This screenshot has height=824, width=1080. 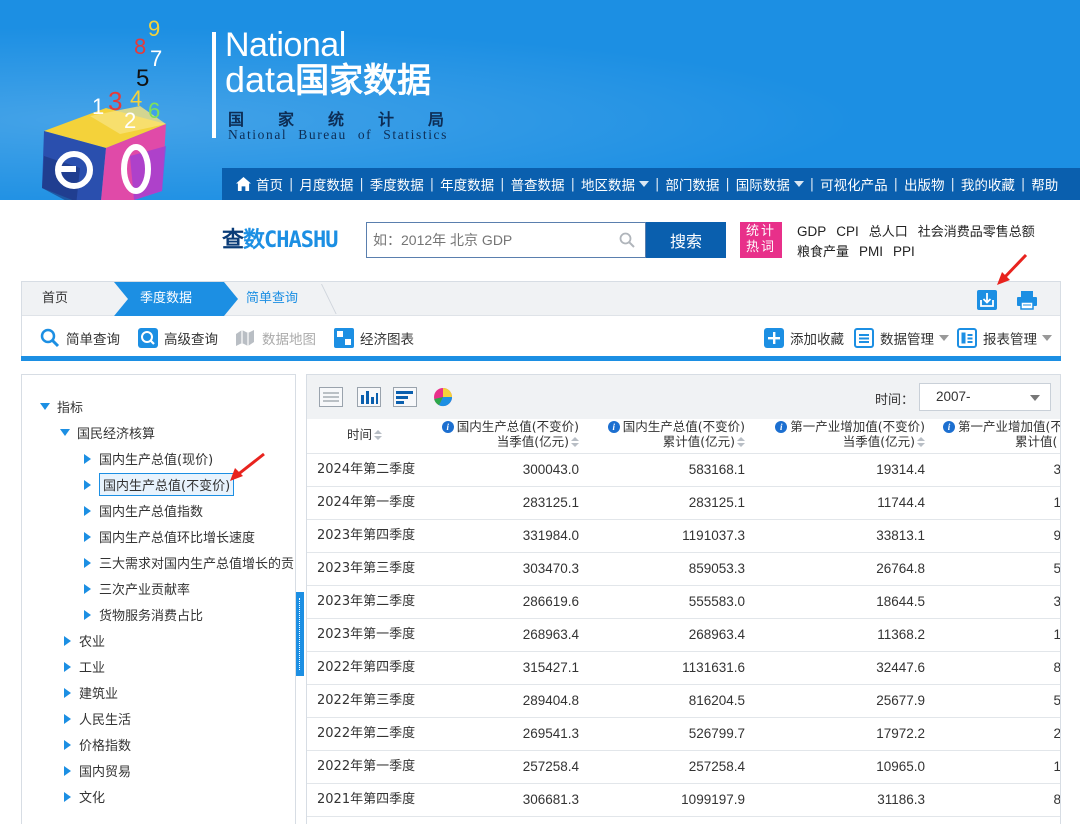 What do you see at coordinates (683, 568) in the screenshot?
I see `table-row: 2023年第三季度 303470.3 859053.3 26764.8 5` at bounding box center [683, 568].